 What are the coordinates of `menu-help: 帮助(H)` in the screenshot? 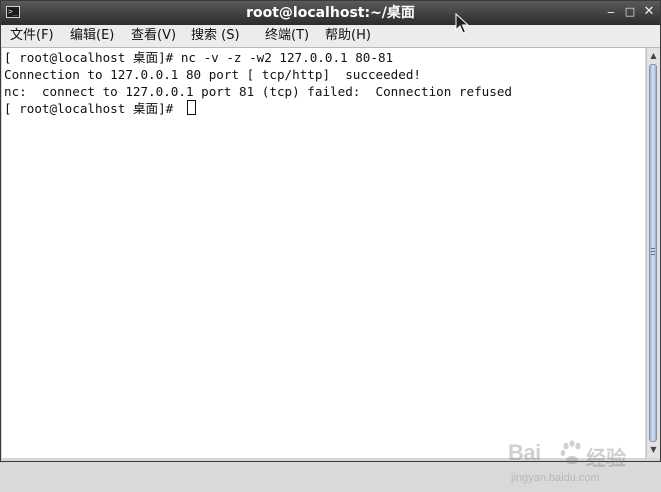 It's located at (348, 36).